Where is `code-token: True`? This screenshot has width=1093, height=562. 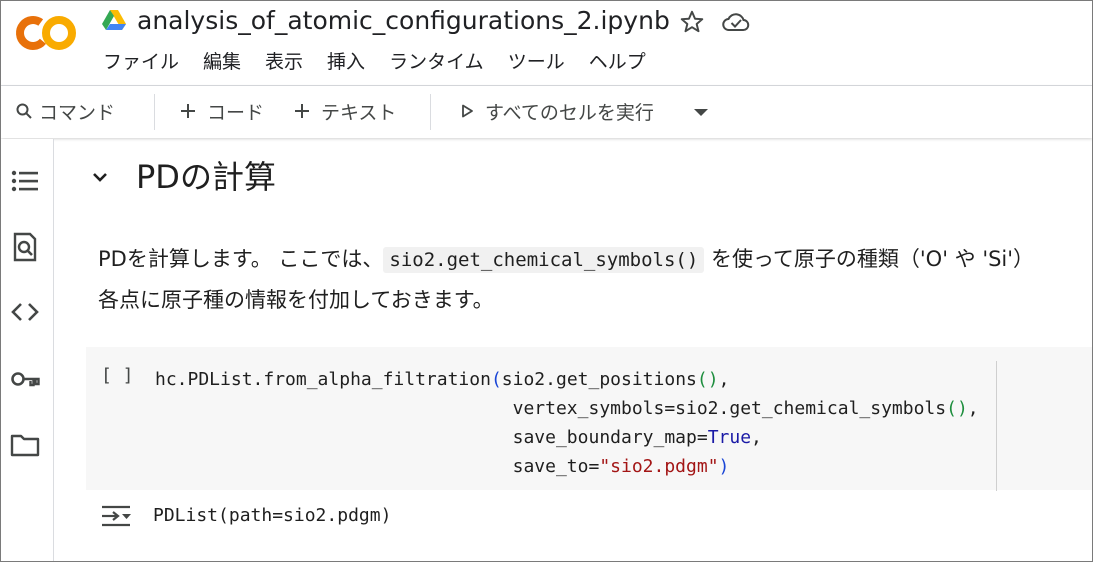 code-token: True is located at coordinates (729, 437).